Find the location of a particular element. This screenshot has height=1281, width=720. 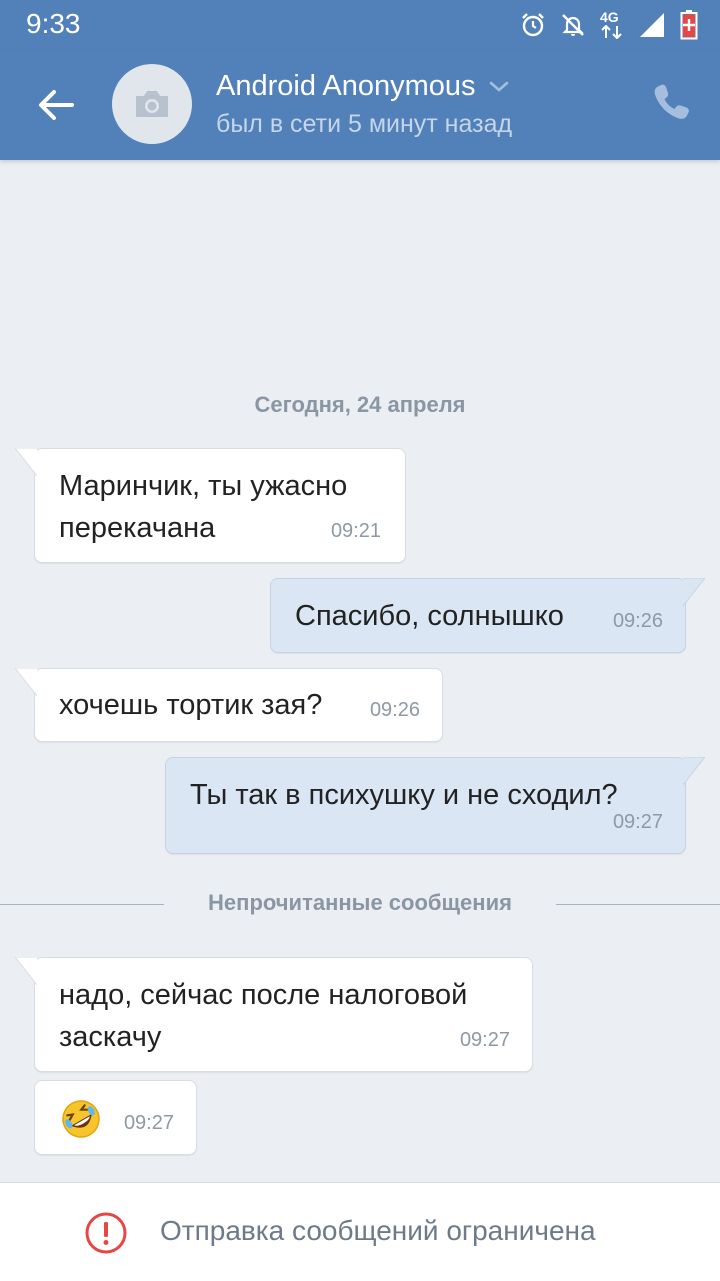

message-text: Ты так в психушку и не сходил? is located at coordinates (404, 795).